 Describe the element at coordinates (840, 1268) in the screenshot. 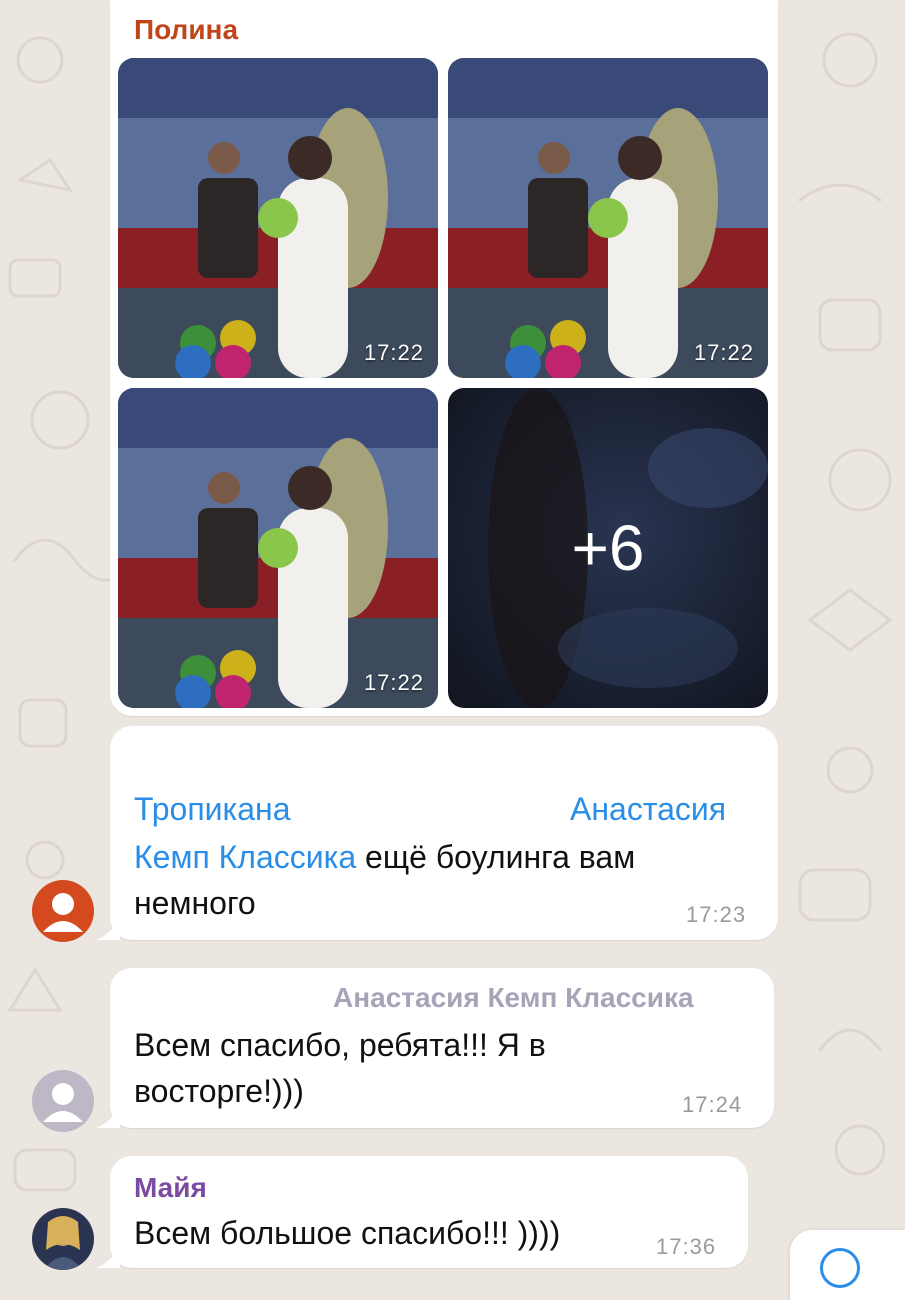

I see `chevron-down-icon` at that location.